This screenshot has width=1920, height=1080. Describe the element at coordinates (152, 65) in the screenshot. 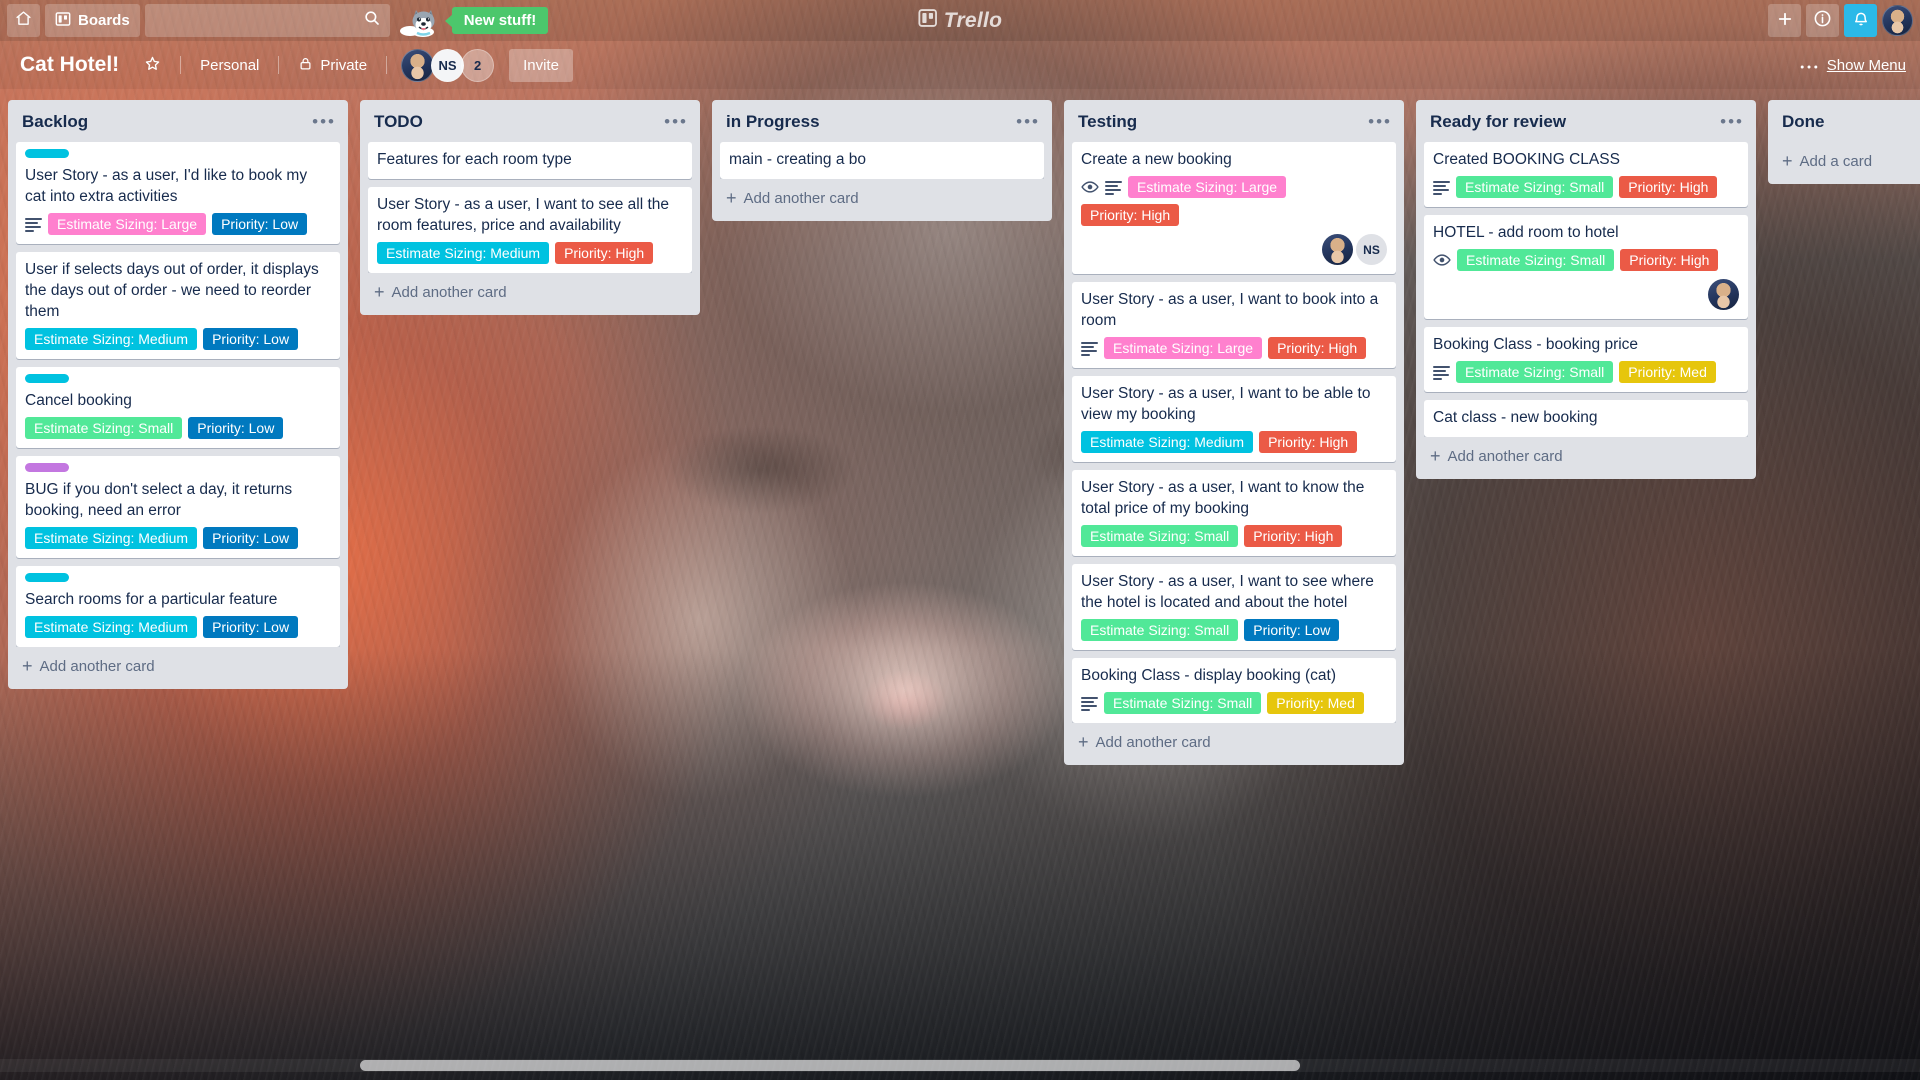

I see `star-button` at that location.